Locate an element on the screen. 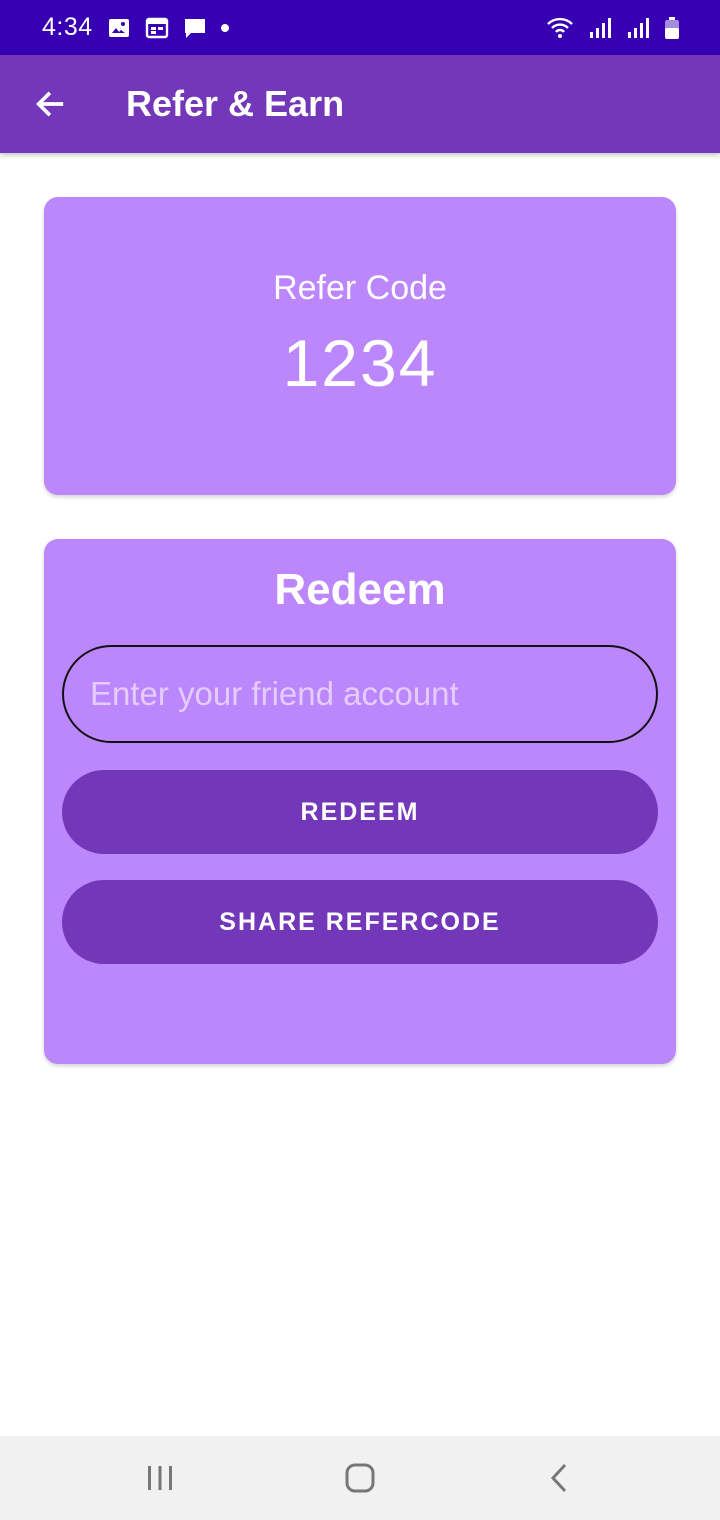 The image size is (720, 1520). redeem-title: Redeem is located at coordinates (360, 589).